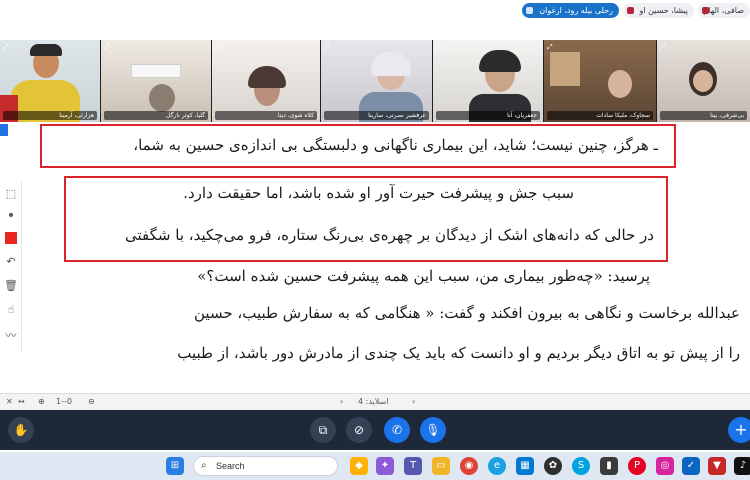 The image size is (750, 480). What do you see at coordinates (691, 466) in the screenshot?
I see `app-icon: ✓` at bounding box center [691, 466].